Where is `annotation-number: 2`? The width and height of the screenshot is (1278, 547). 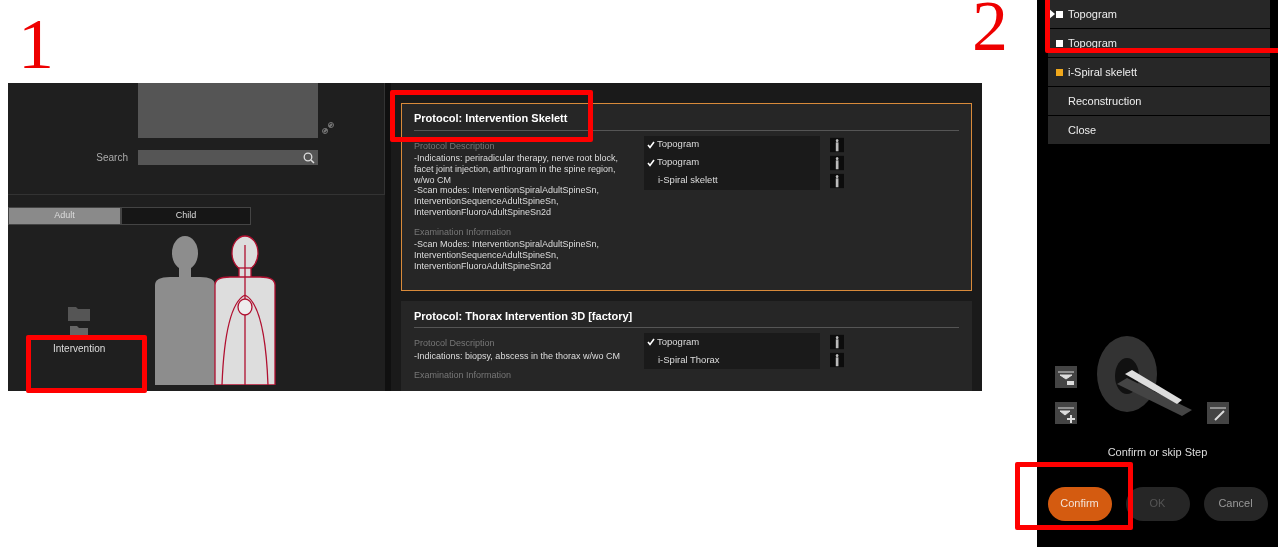
annotation-number: 2 is located at coordinates (990, 31).